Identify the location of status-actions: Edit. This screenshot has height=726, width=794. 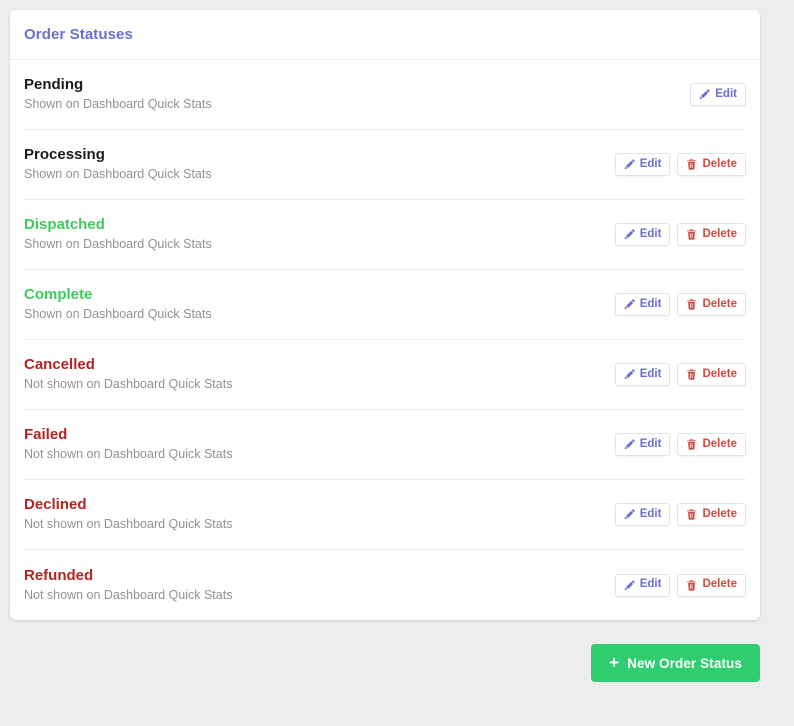
(718, 94).